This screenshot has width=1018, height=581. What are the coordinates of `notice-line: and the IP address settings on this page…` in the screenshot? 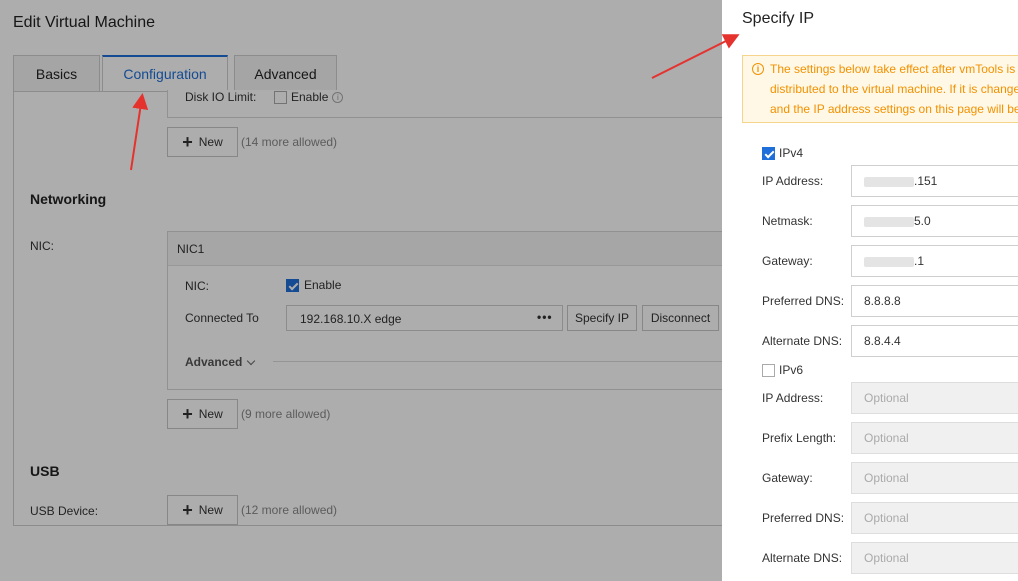 It's located at (894, 109).